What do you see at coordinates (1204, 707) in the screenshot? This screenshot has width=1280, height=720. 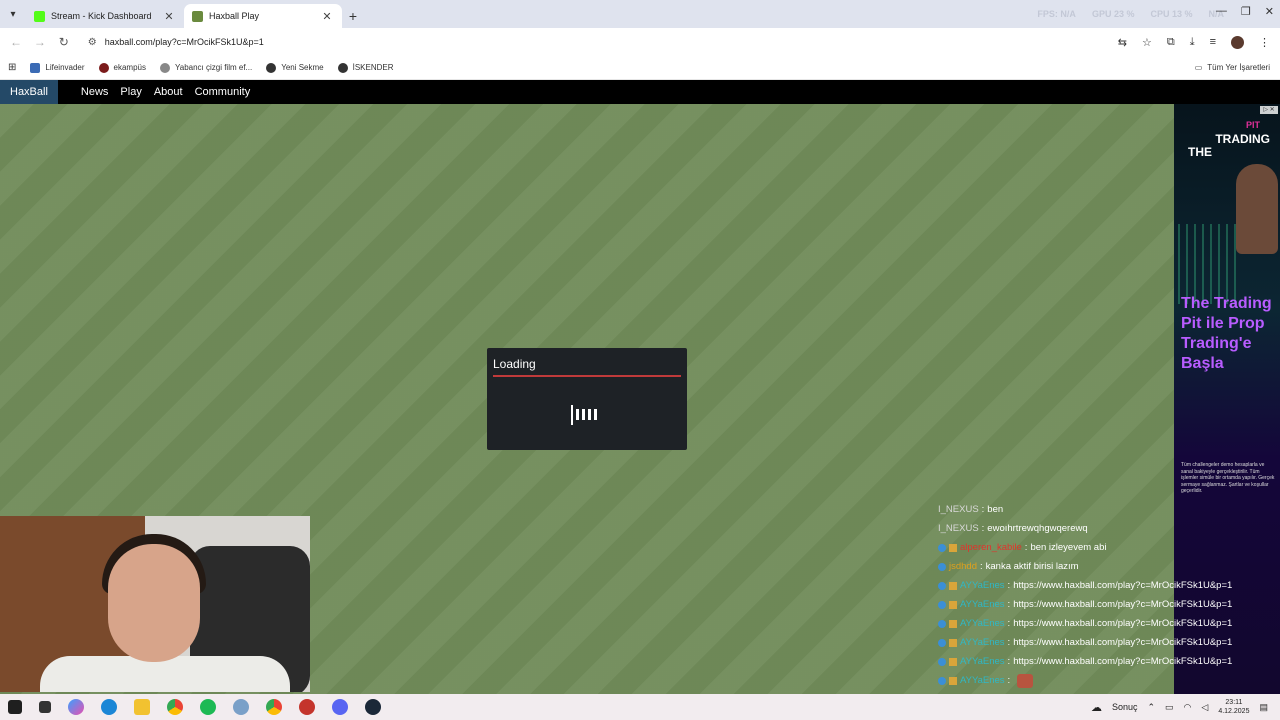 I see `volume-icon: ◁` at bounding box center [1204, 707].